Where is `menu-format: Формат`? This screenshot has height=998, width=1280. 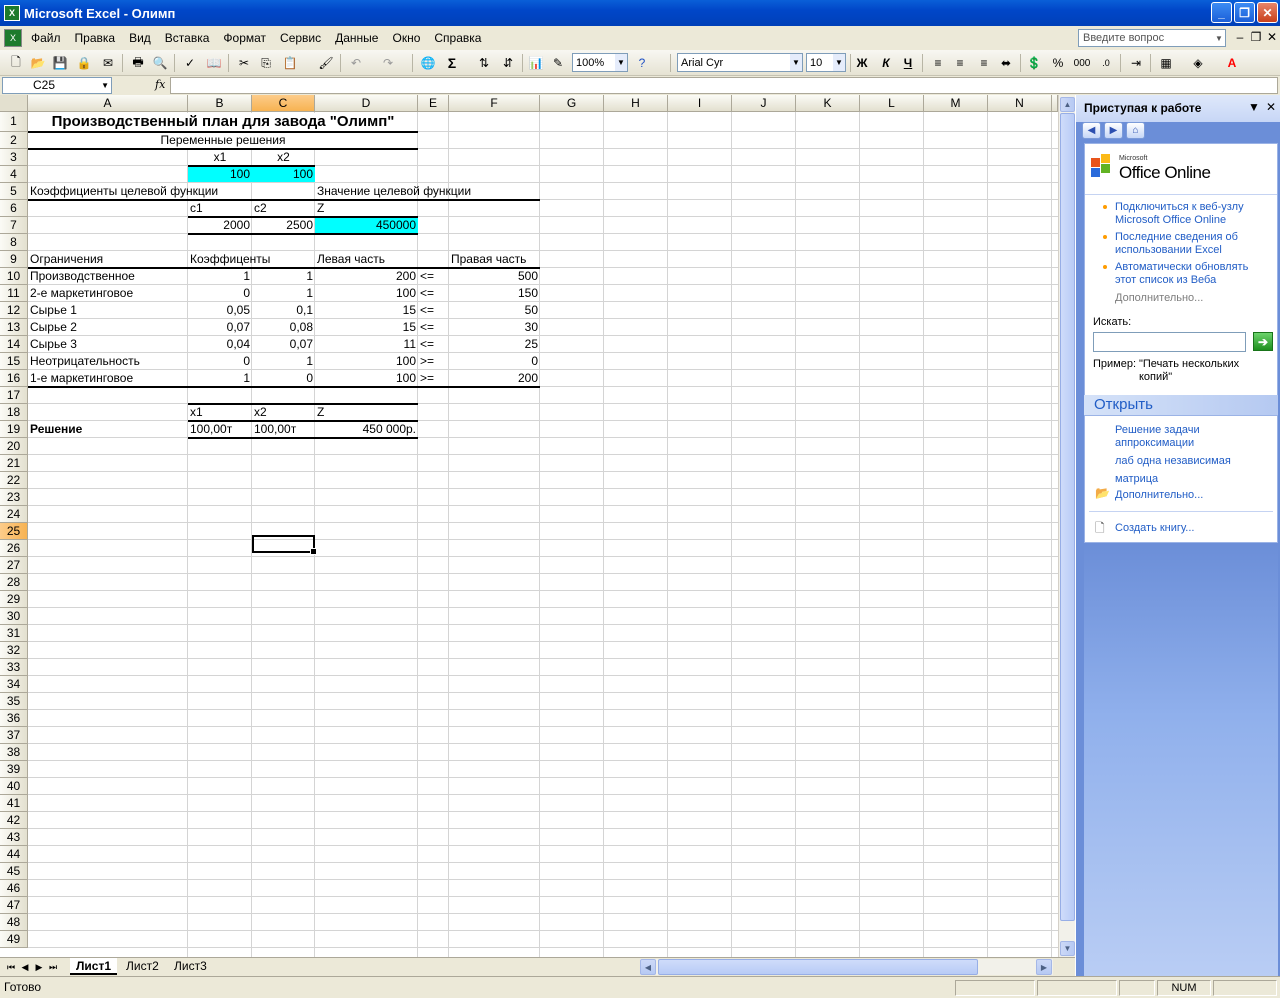
menu-format: Формат is located at coordinates (244, 38).